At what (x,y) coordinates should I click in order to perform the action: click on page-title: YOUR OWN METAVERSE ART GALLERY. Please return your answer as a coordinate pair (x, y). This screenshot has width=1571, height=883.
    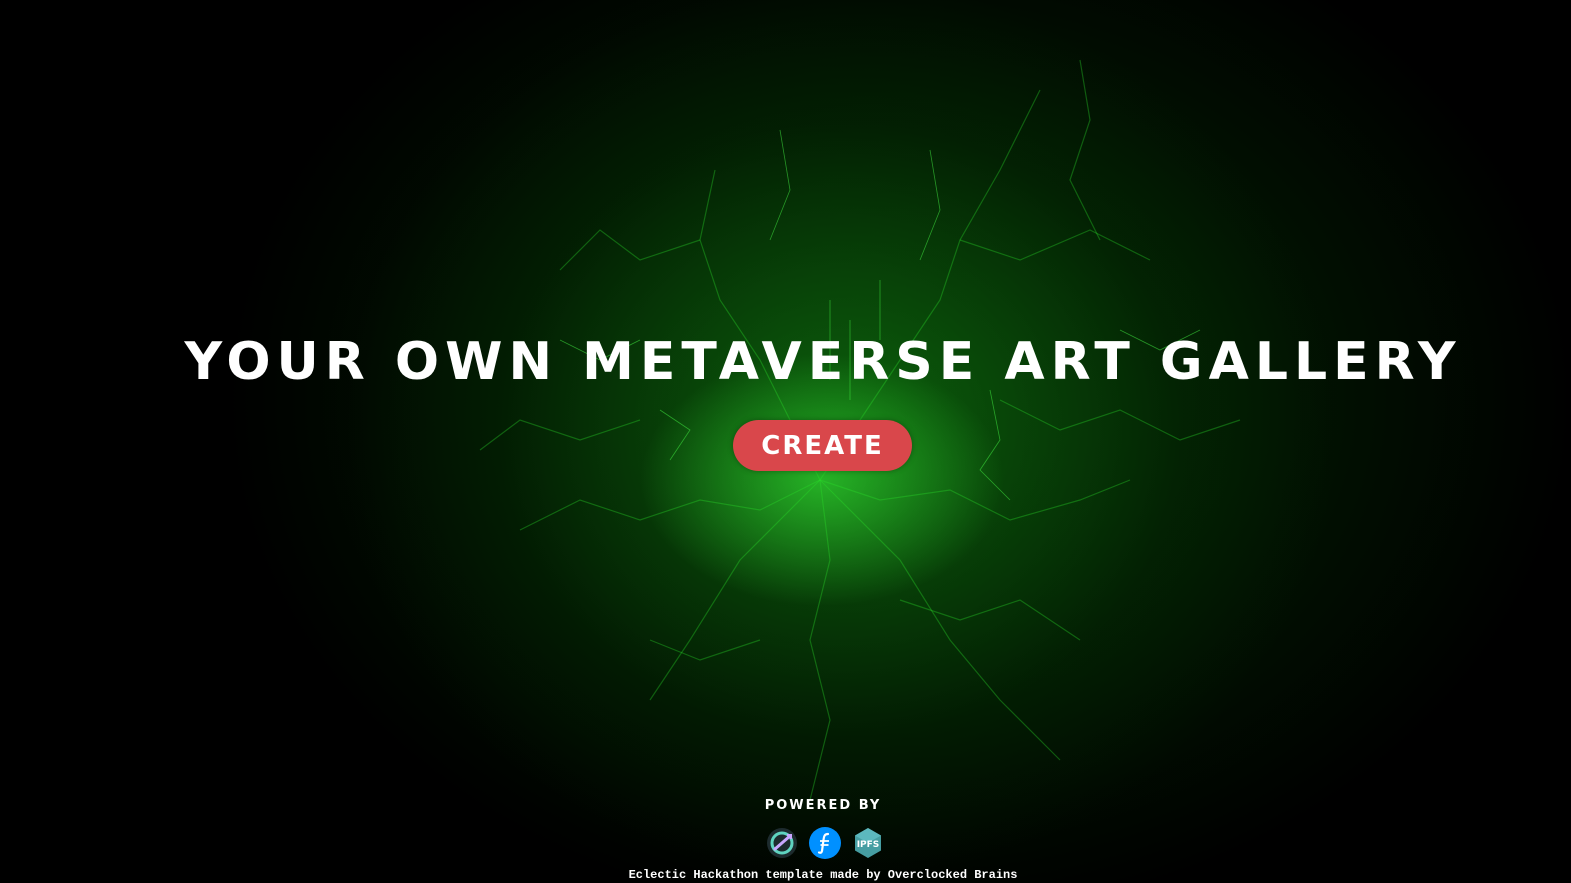
    Looking at the image, I should click on (823, 362).